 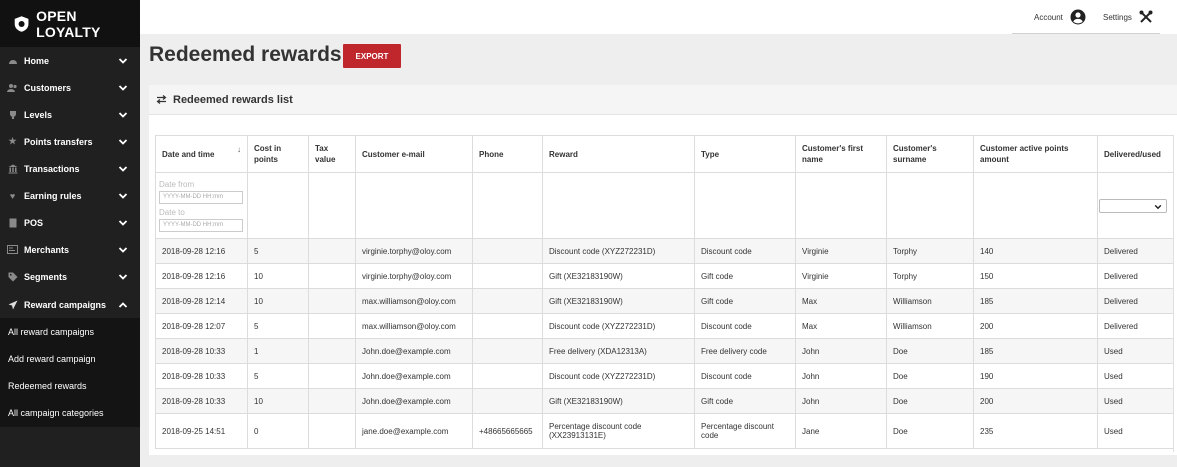 What do you see at coordinates (618, 154) in the screenshot?
I see `column-header-reward: Reward` at bounding box center [618, 154].